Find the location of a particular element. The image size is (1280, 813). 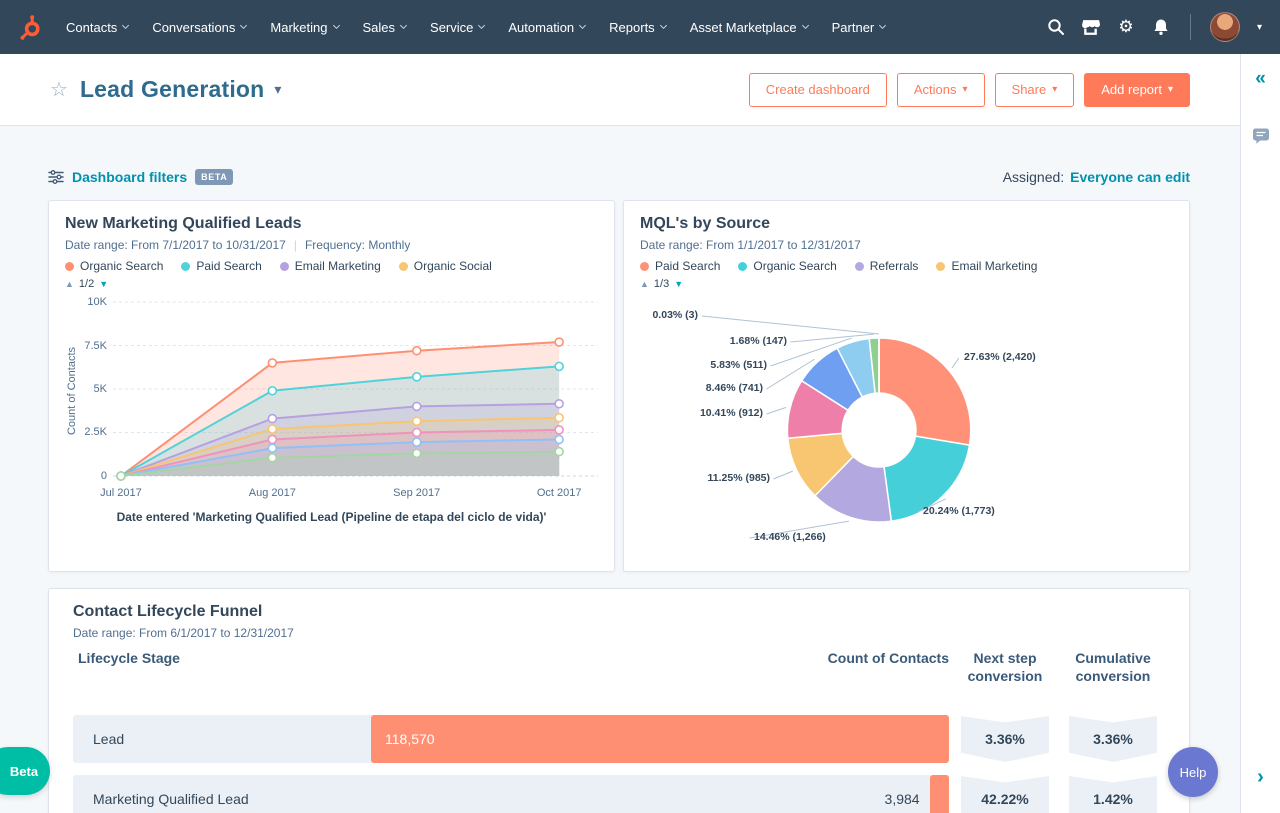

funnel-count-value: 118,570 is located at coordinates (410, 739).